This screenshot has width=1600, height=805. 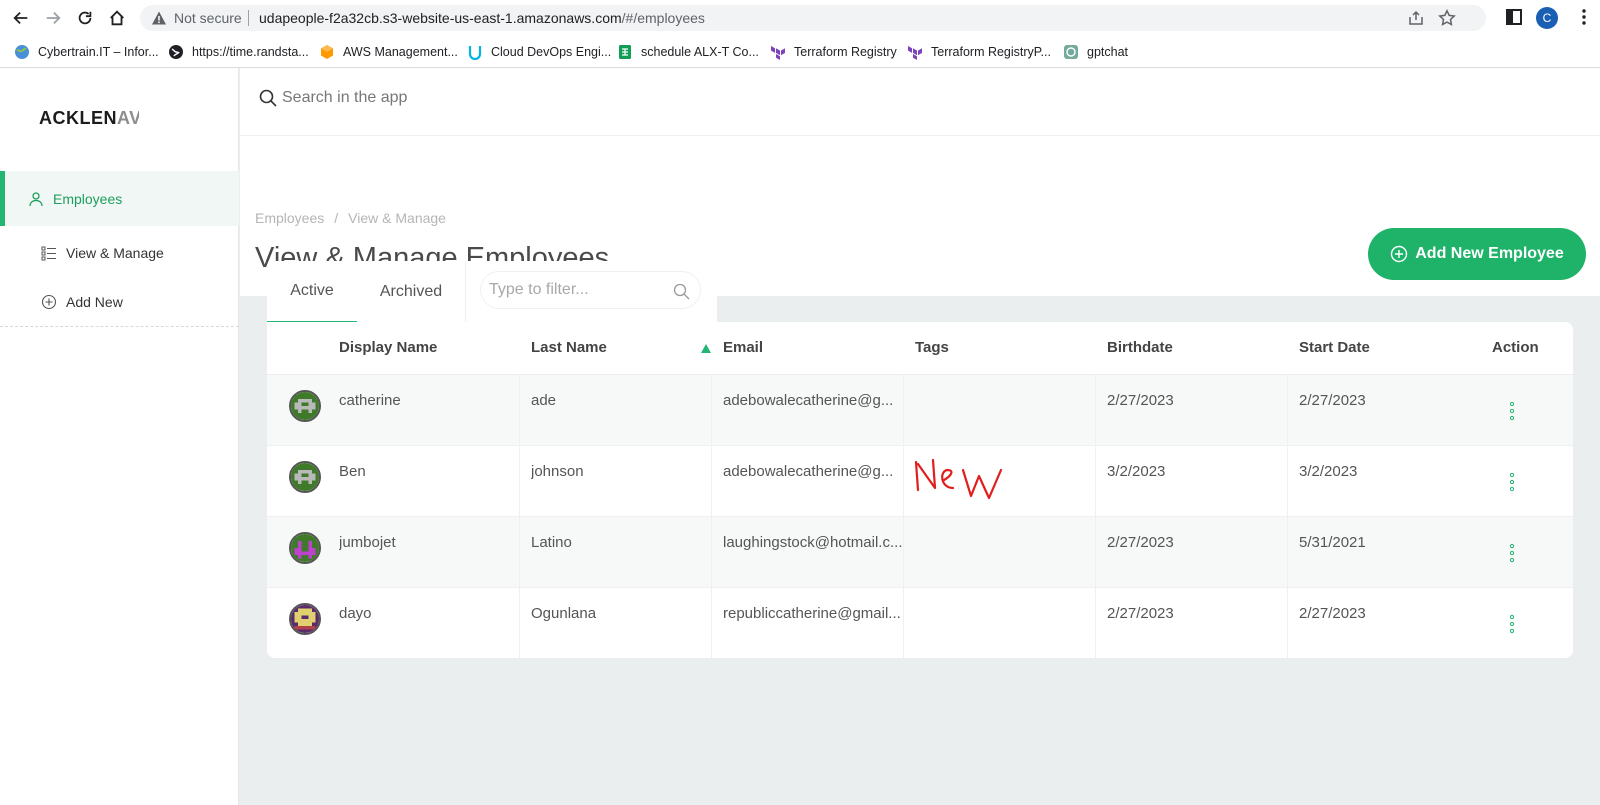 I want to click on list-icon, so click(x=48, y=253).